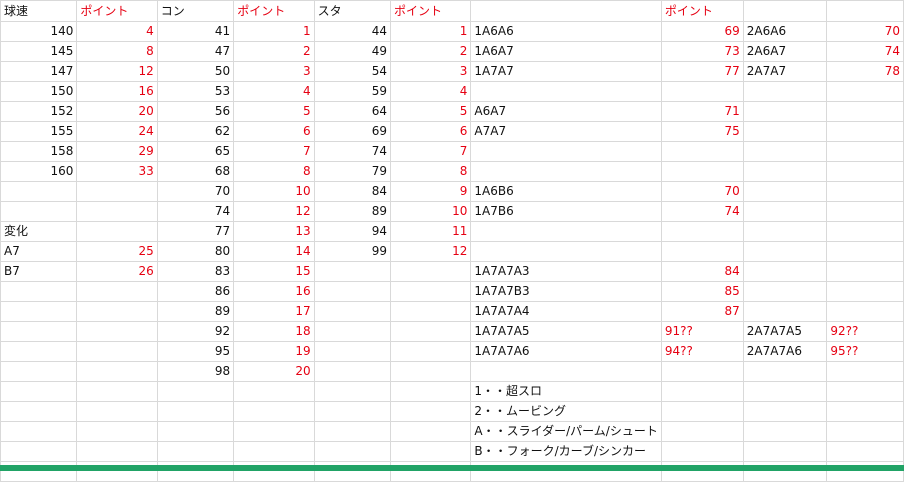 Image resolution: width=904 pixels, height=482 pixels. I want to click on cell: 152, so click(39, 111).